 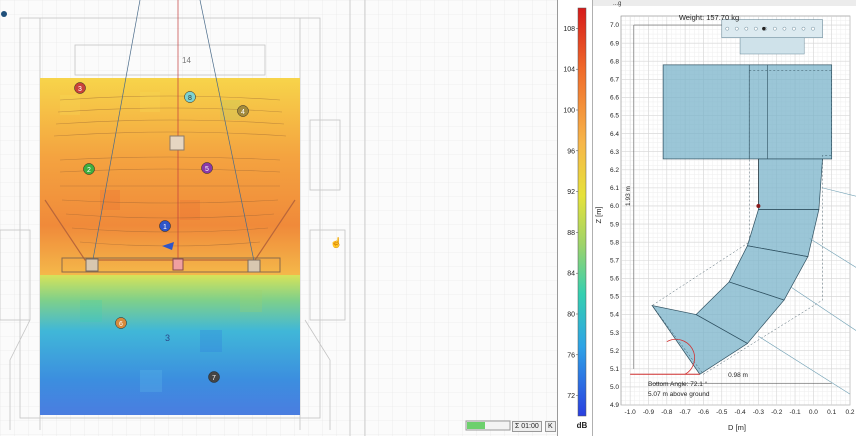 I want to click on x-tick-12: 0.2, so click(x=849, y=412).